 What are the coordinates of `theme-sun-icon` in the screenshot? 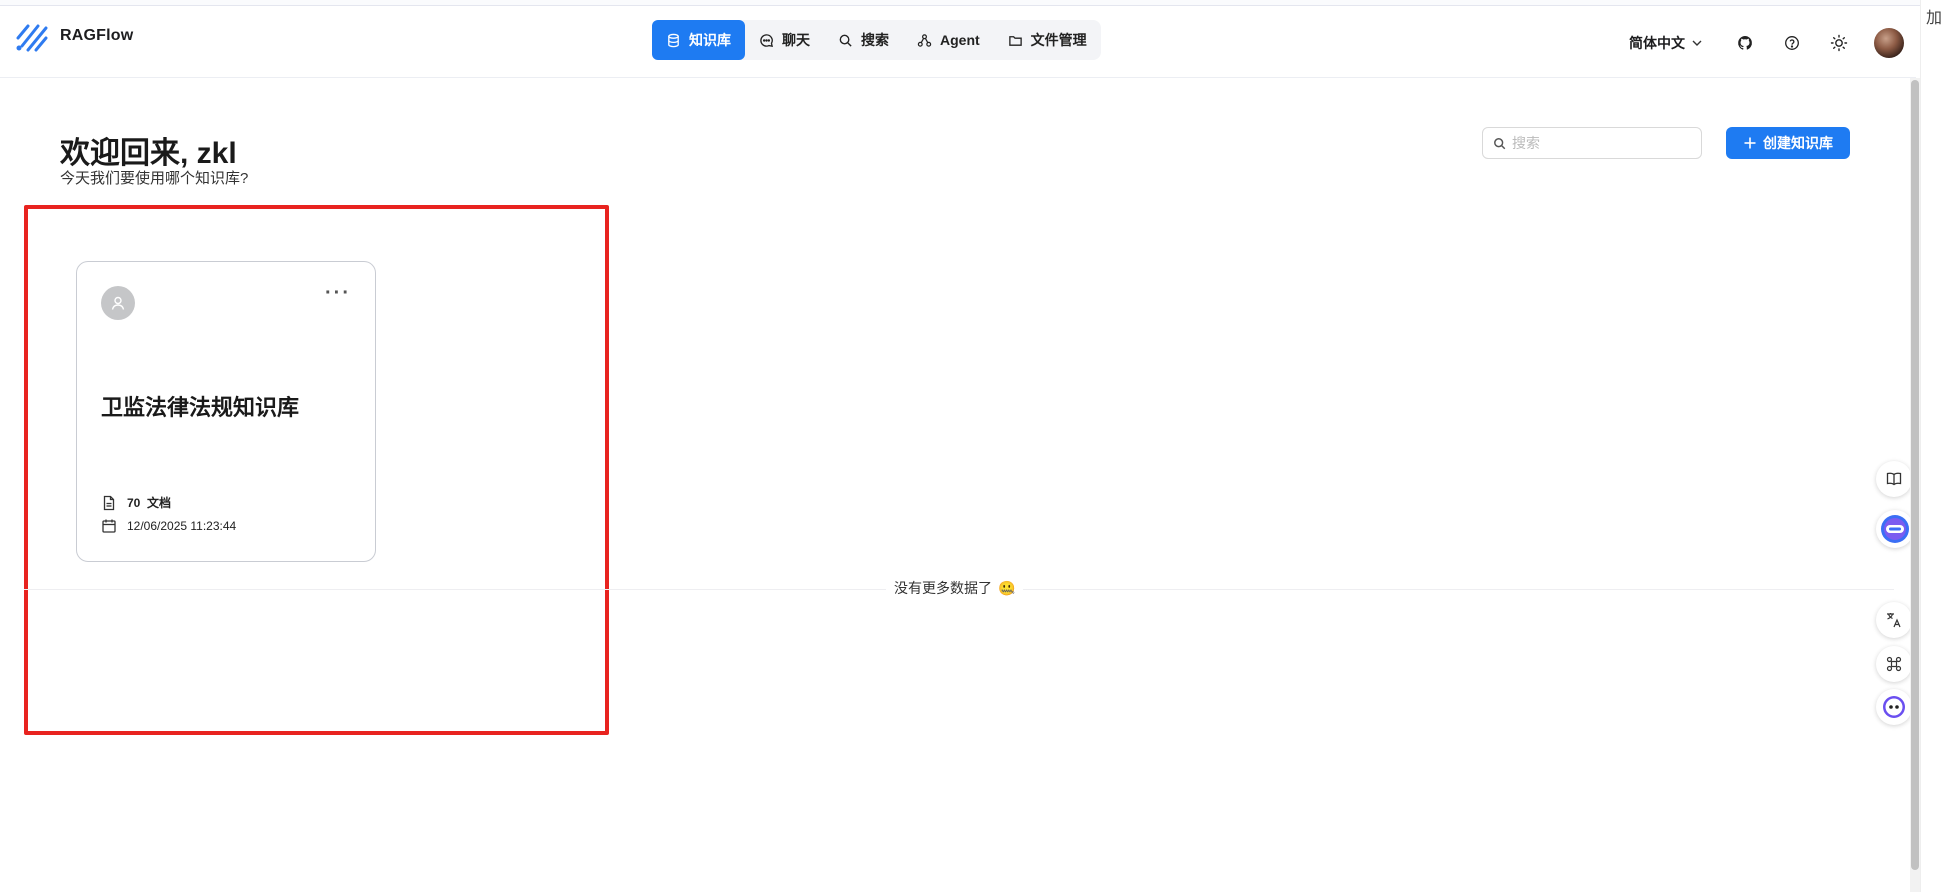 It's located at (1839, 43).